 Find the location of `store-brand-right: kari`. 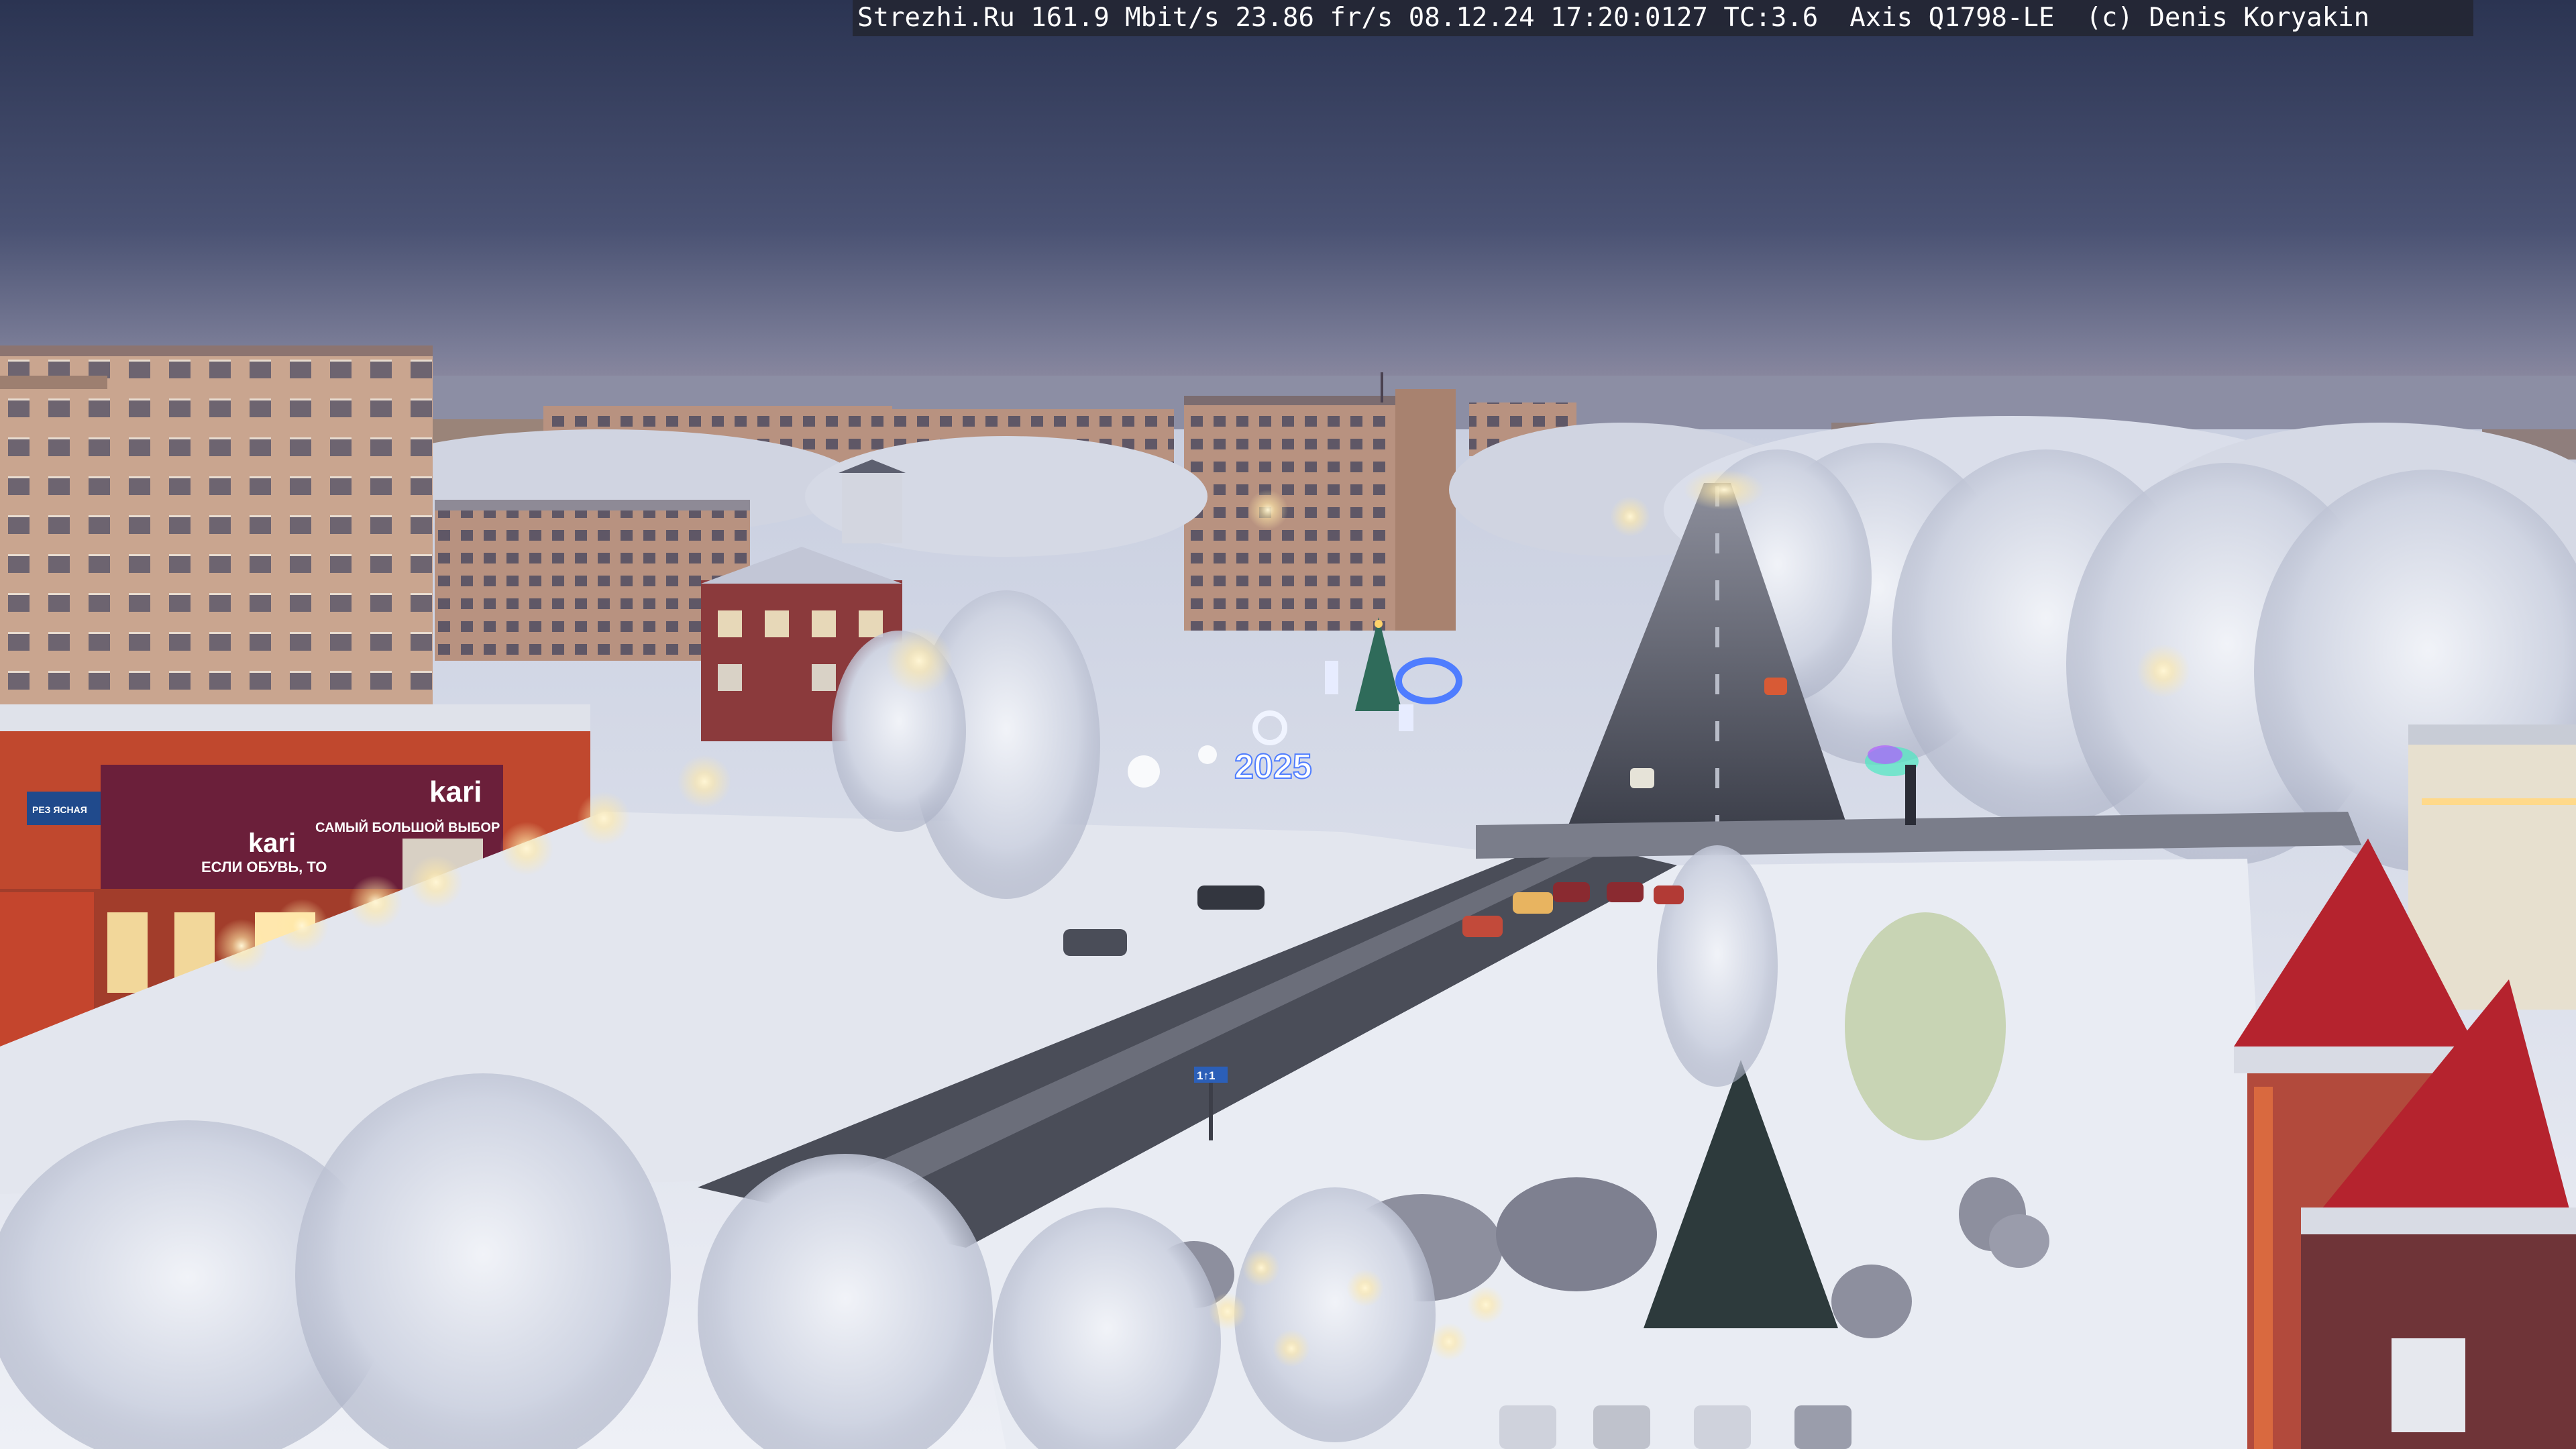

store-brand-right: kari is located at coordinates (455, 791).